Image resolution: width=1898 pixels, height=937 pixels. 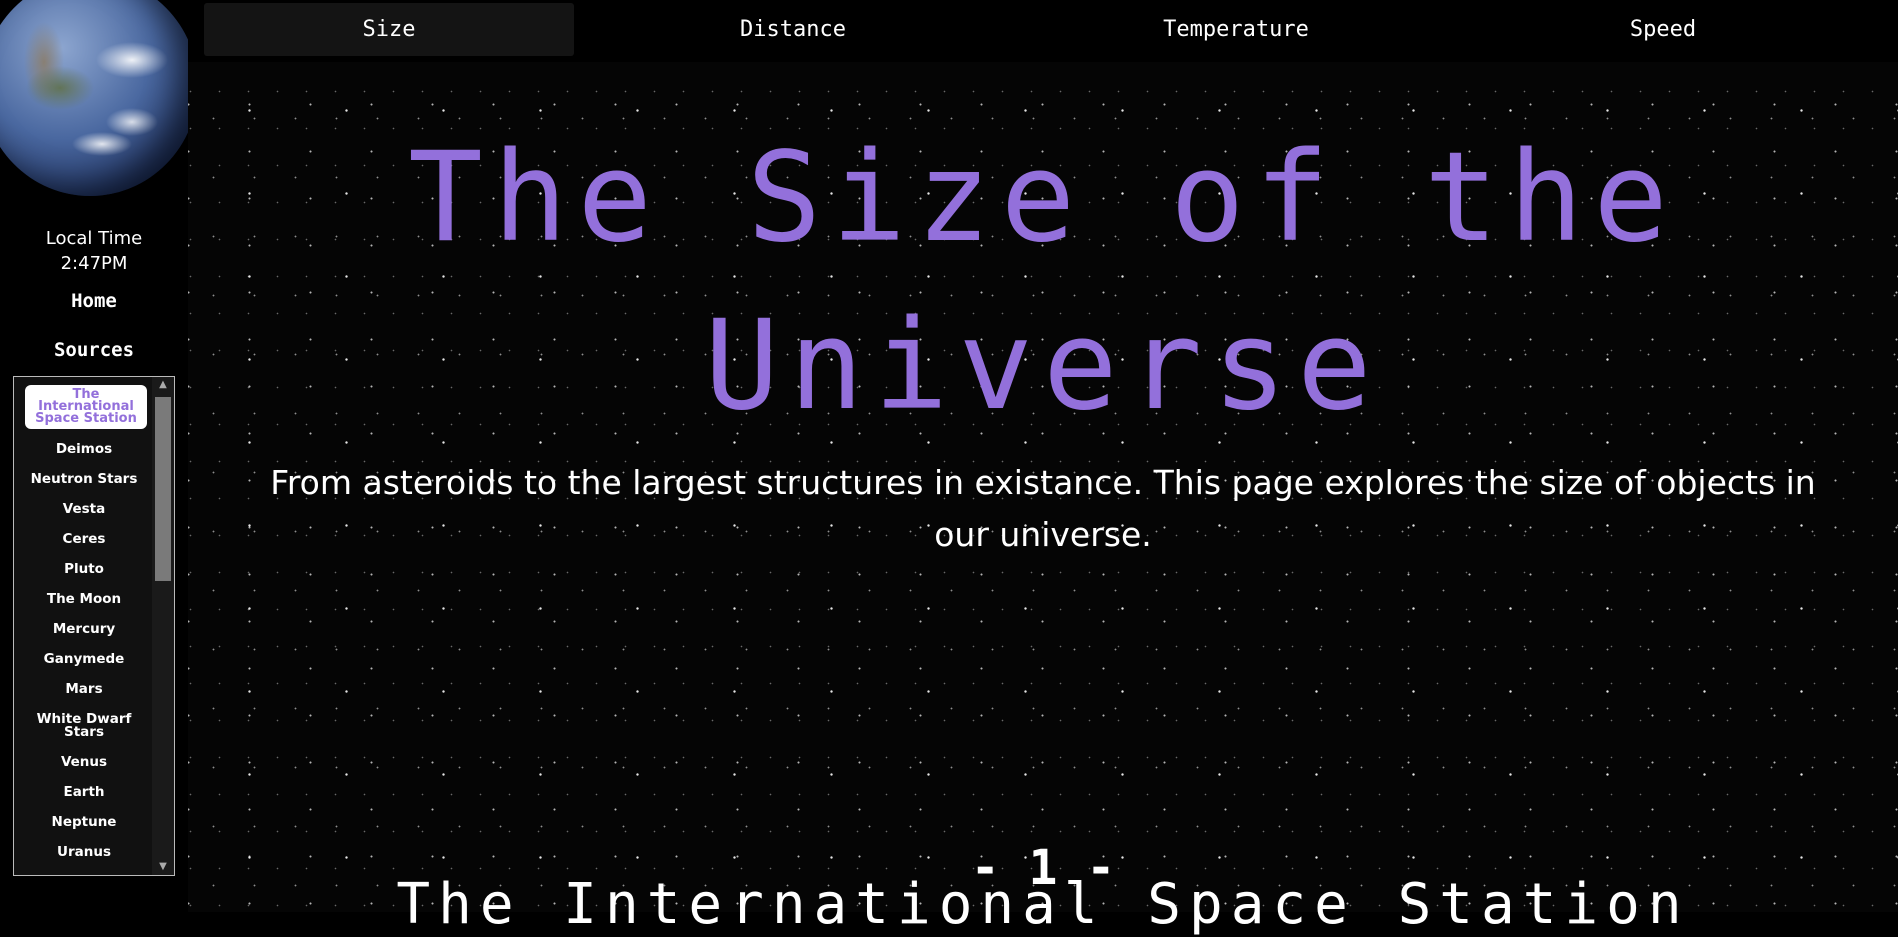 What do you see at coordinates (84, 660) in the screenshot?
I see `list-item-ganymede: Ganymede` at bounding box center [84, 660].